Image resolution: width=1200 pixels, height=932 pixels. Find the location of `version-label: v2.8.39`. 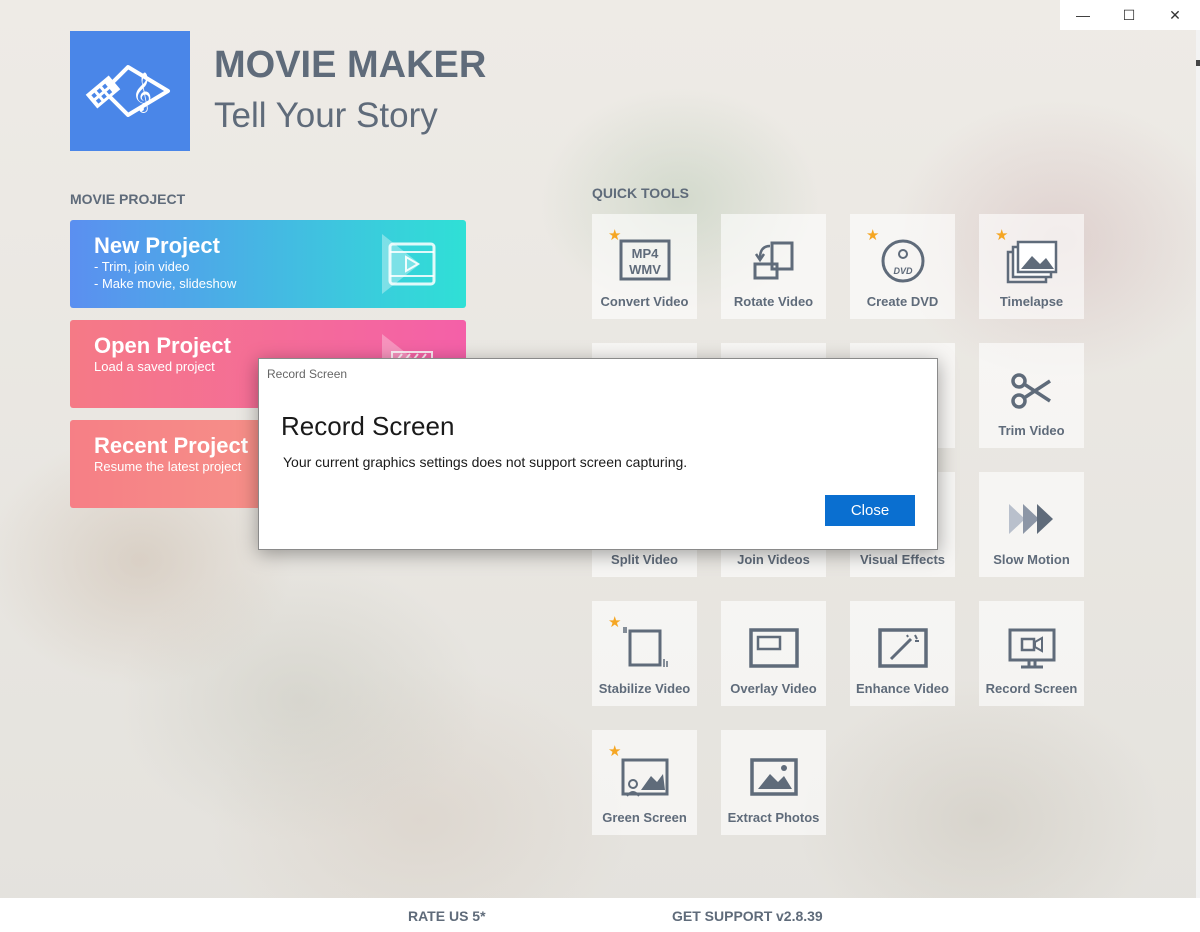

version-label: v2.8.39 is located at coordinates (799, 916).